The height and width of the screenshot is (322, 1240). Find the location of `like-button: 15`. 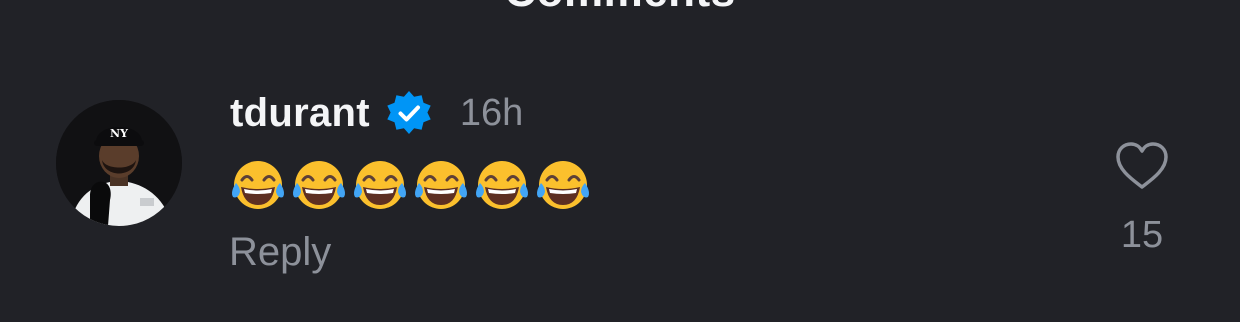

like-button: 15 is located at coordinates (1142, 198).